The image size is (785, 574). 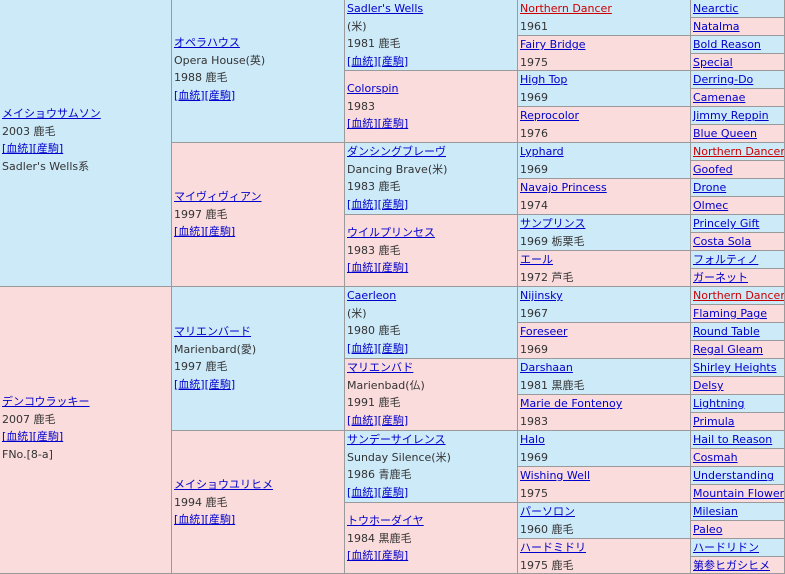 What do you see at coordinates (29, 419) in the screenshot?
I see `dam-year-color: 2007 鹿毛` at bounding box center [29, 419].